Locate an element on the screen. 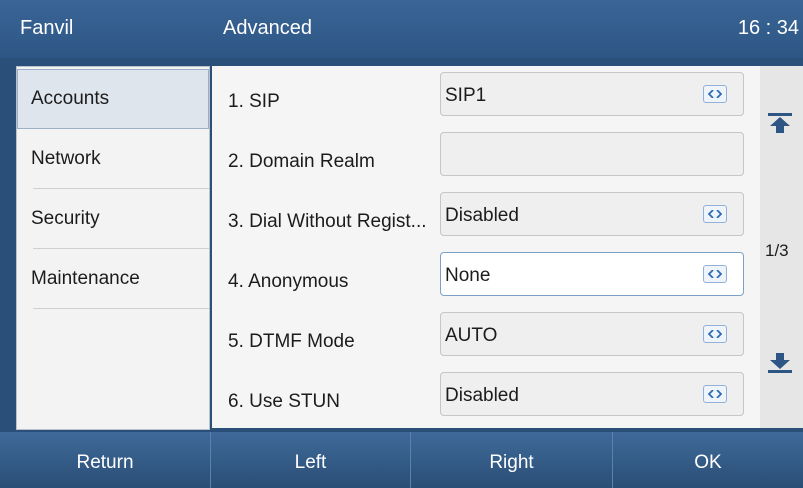  softkey-bar: Return Left Right OK is located at coordinates (401, 460).